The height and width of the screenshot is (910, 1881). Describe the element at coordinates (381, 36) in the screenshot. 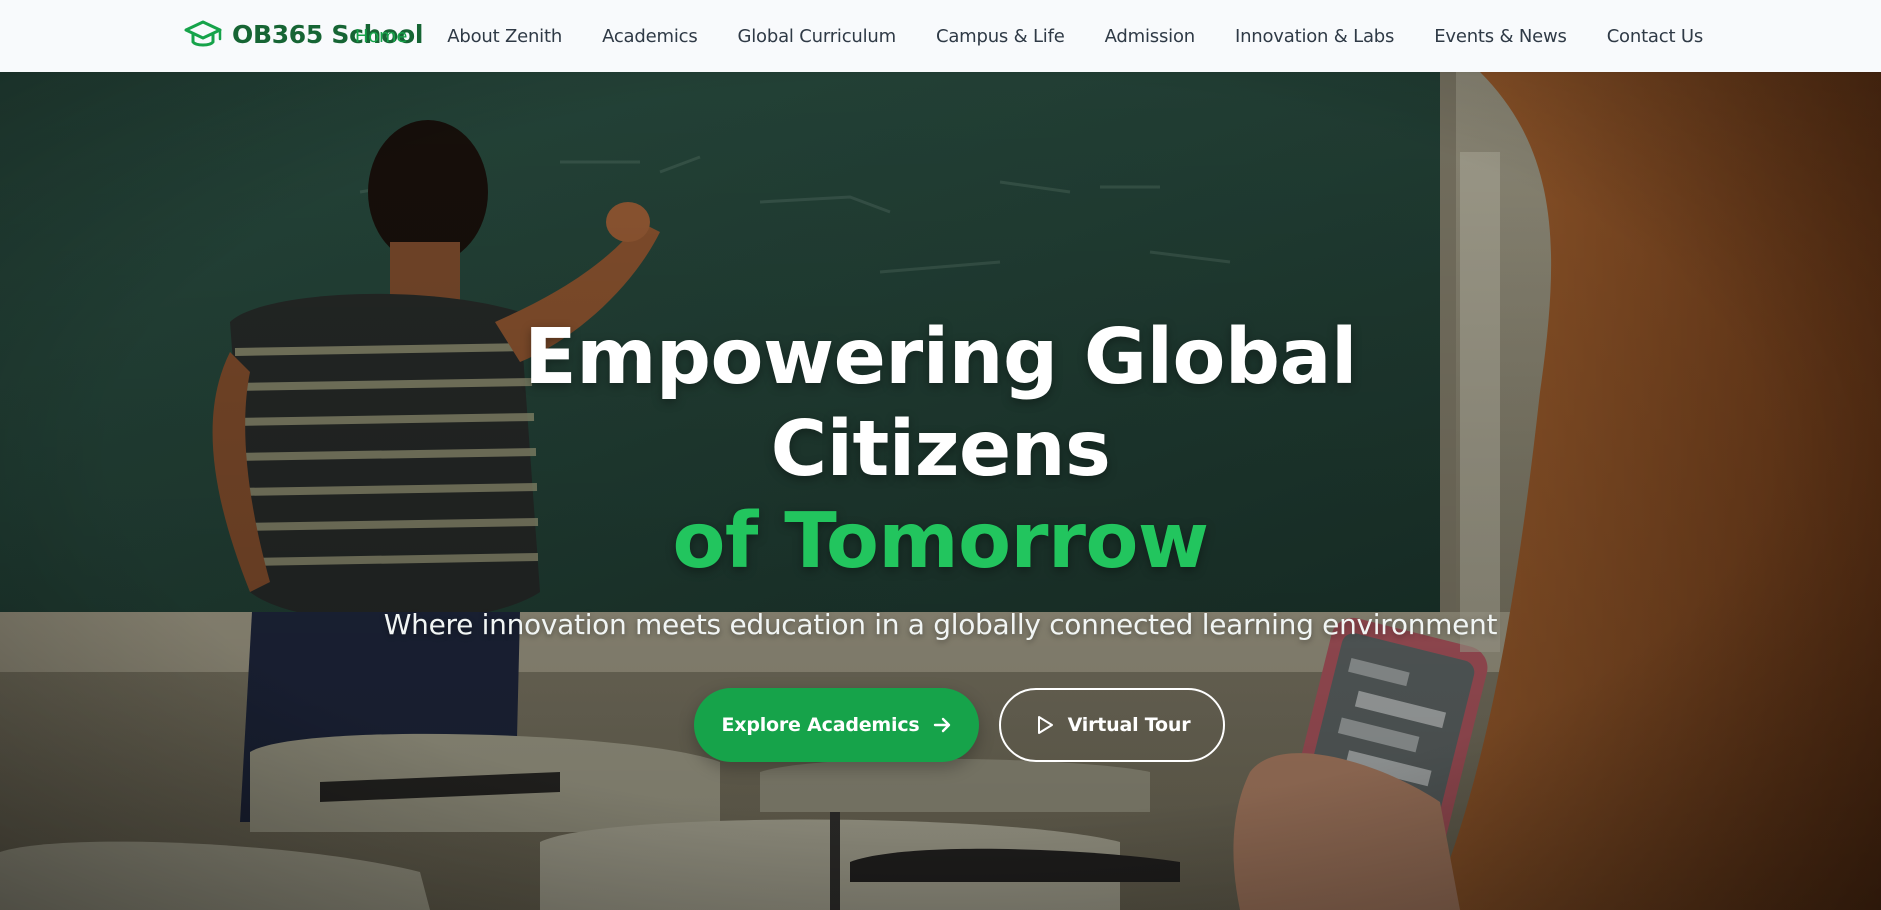

I see `nav-link-home: Home` at that location.